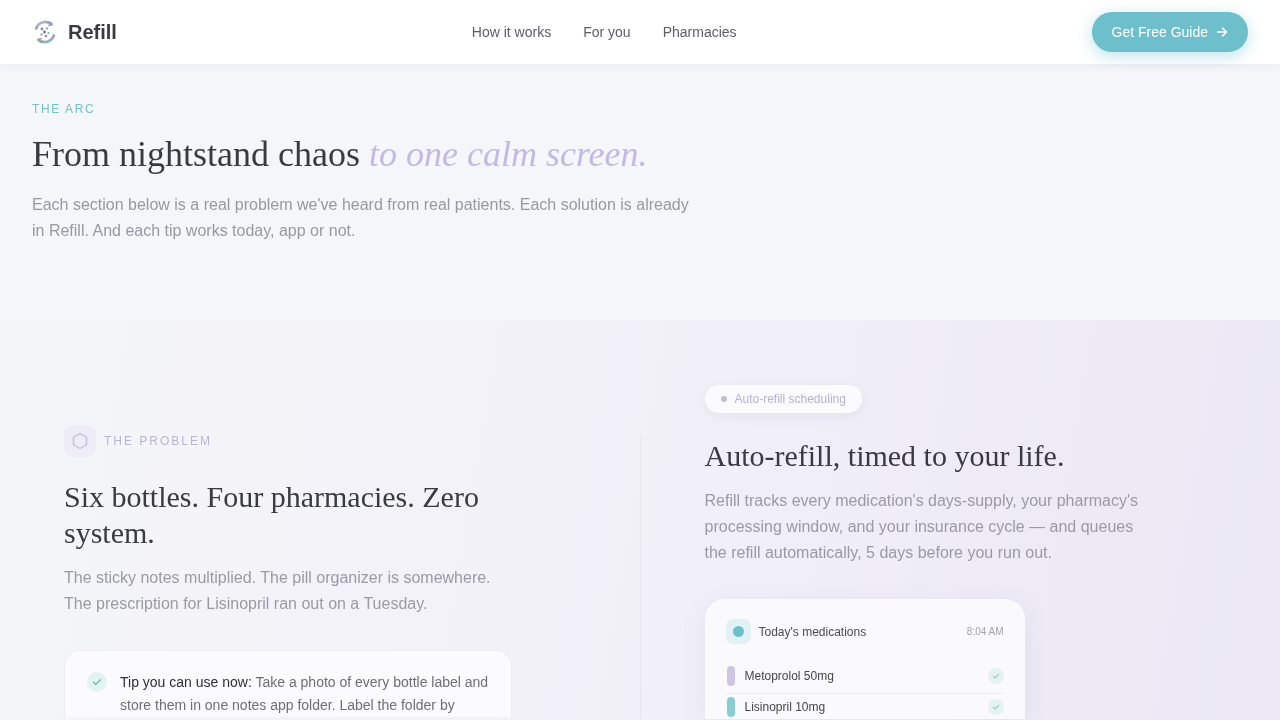  Describe the element at coordinates (511, 32) in the screenshot. I see `nav-link: How it works` at that location.